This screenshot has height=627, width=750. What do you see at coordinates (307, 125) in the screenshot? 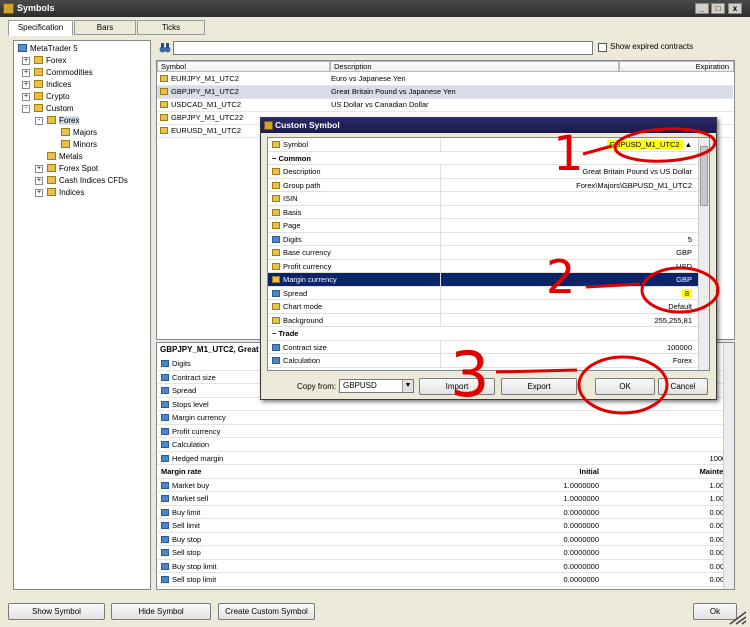
I see `dialog-title: Custom Symbol` at bounding box center [307, 125].